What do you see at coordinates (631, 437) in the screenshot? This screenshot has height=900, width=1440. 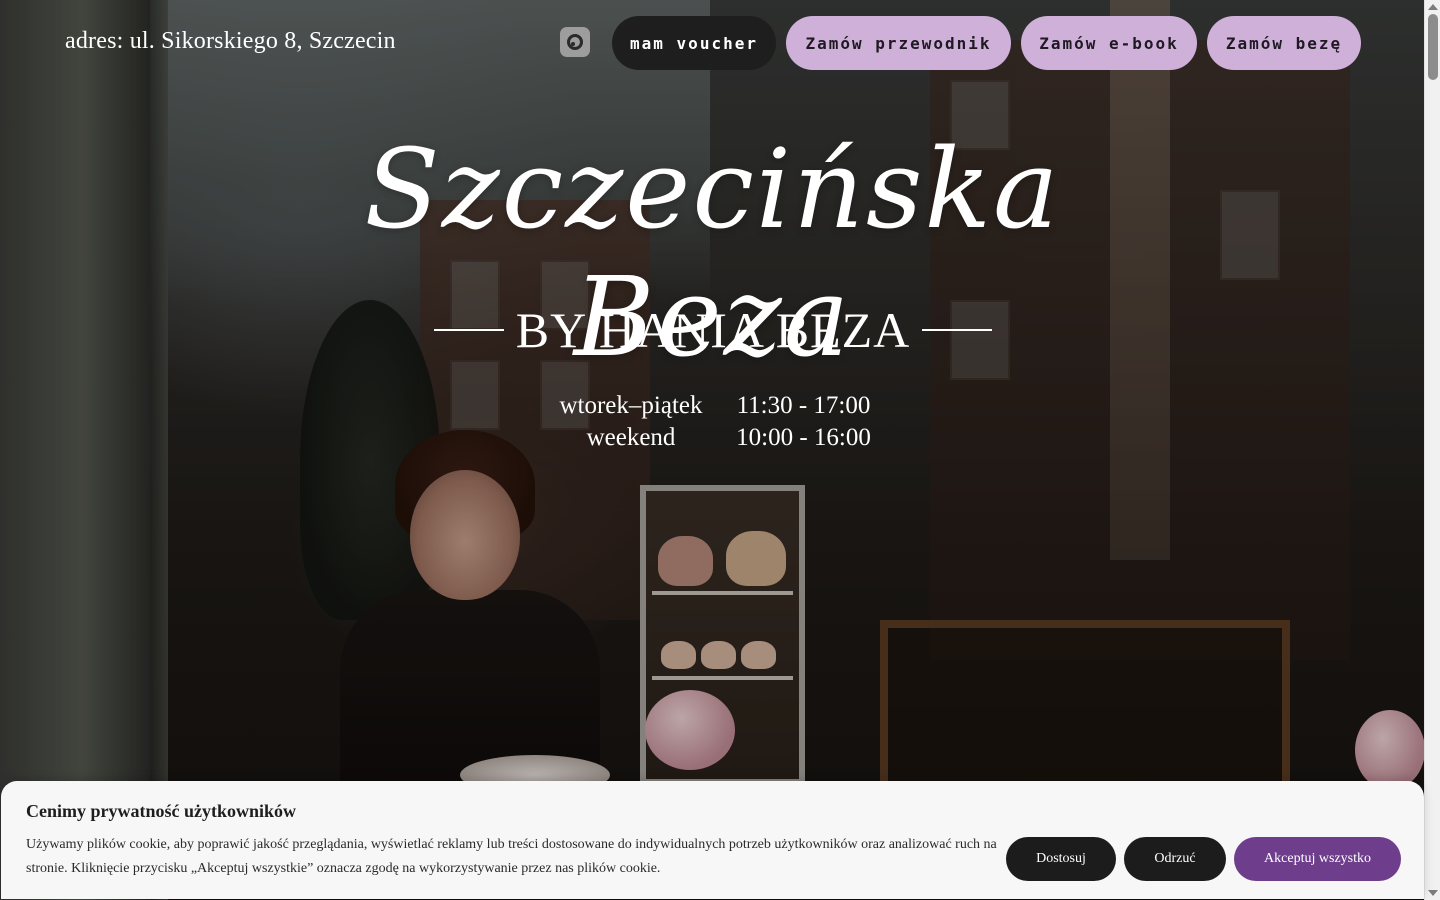 I see `hours-day: weekend` at bounding box center [631, 437].